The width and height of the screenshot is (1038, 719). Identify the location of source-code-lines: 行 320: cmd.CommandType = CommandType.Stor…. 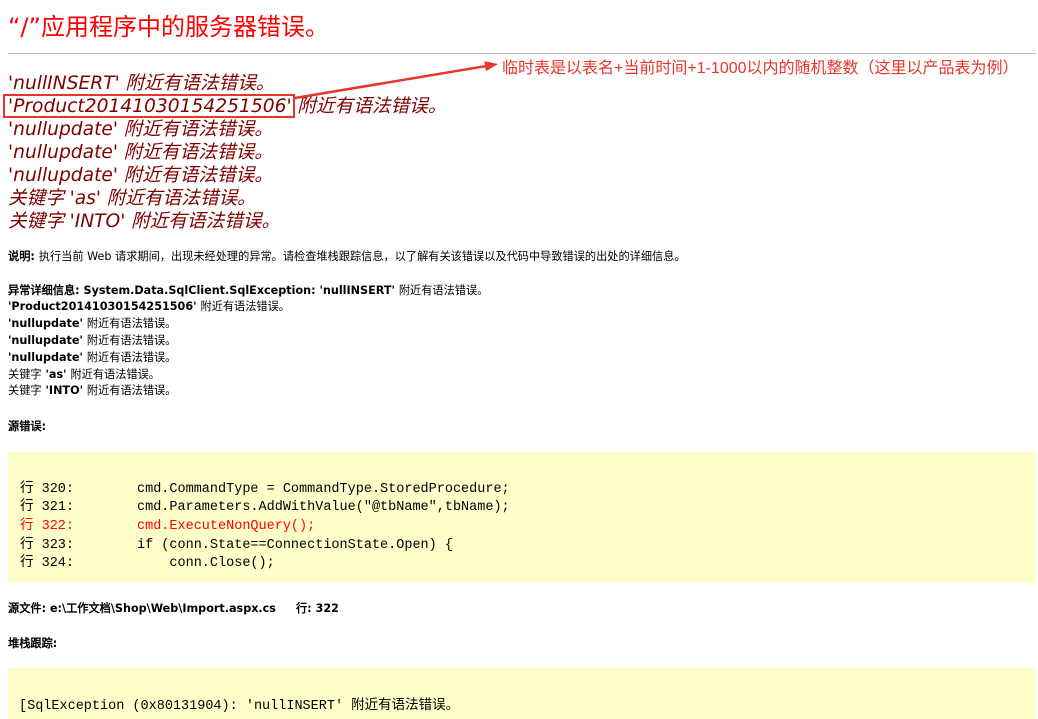
(265, 527).